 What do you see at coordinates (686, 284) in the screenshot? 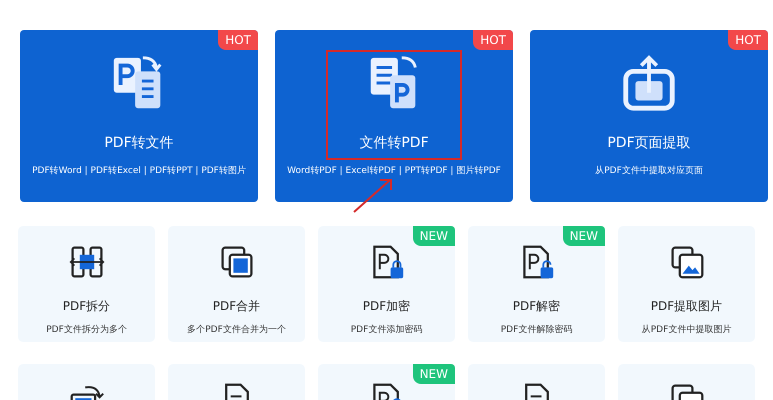
I see `tool-card: PDF提取图片 从PDF文件中提取图片` at bounding box center [686, 284].